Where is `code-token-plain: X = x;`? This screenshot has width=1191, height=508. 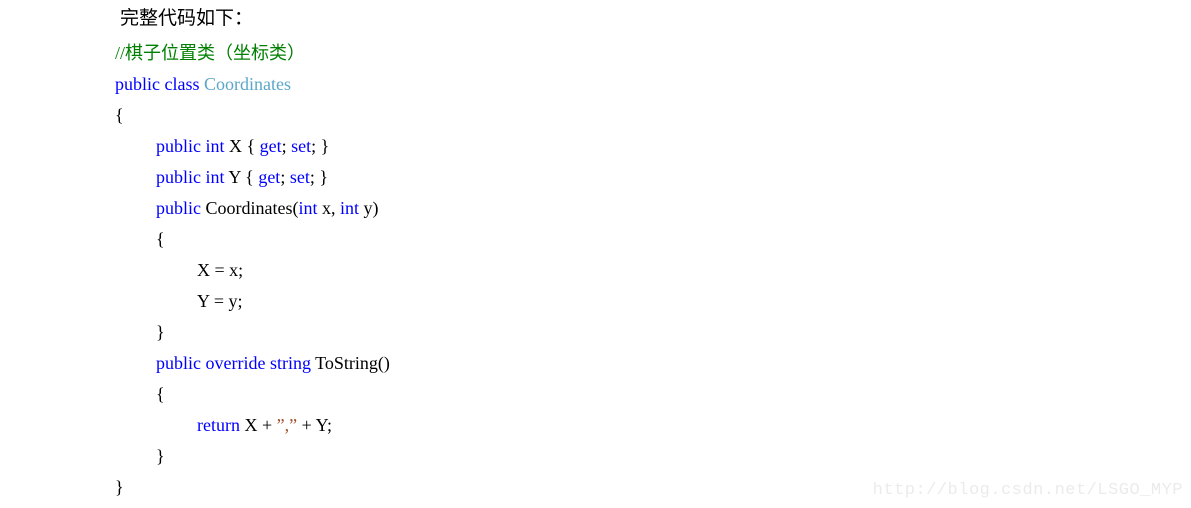
code-token-plain: X = x; is located at coordinates (220, 270).